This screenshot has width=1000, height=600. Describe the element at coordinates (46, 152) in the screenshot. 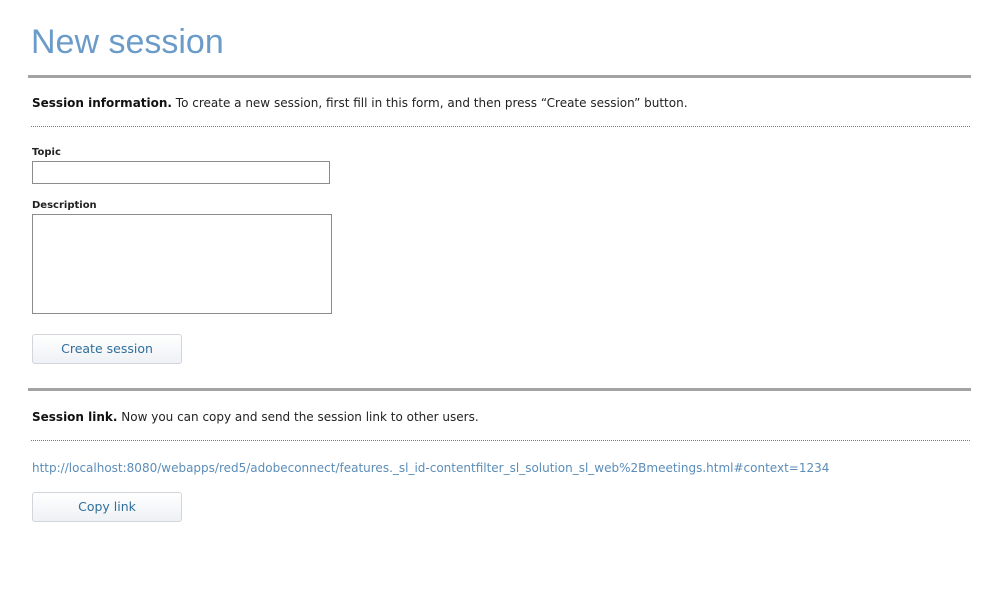

I see `topic-label: Topic` at that location.